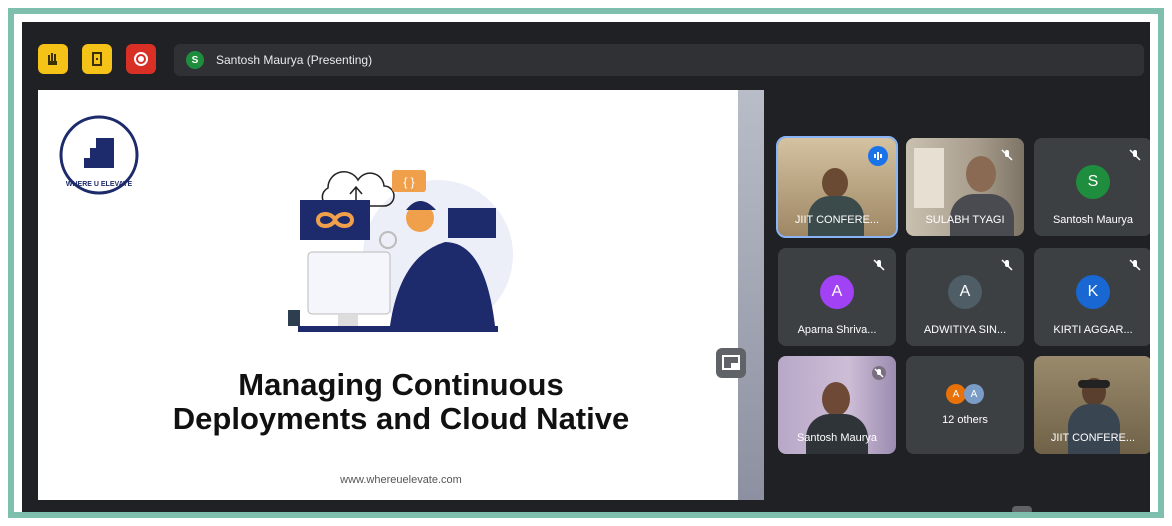  I want to click on record-button, so click(141, 59).